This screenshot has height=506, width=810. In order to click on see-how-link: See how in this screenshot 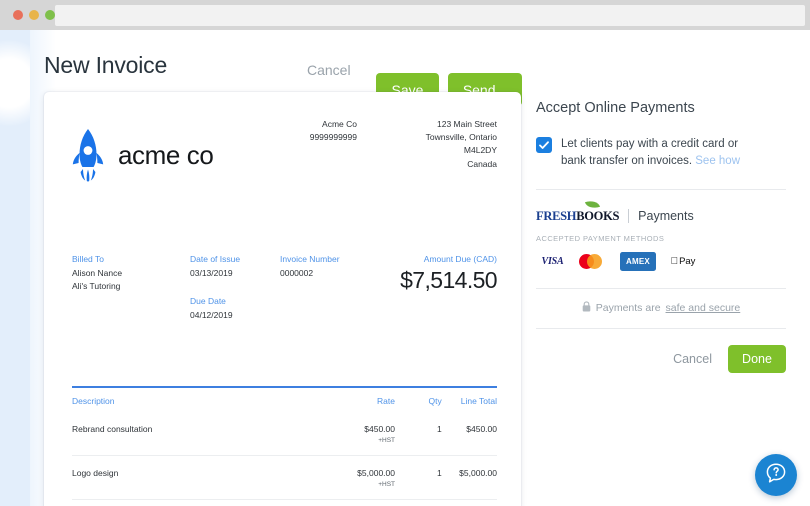, I will do `click(717, 161)`.